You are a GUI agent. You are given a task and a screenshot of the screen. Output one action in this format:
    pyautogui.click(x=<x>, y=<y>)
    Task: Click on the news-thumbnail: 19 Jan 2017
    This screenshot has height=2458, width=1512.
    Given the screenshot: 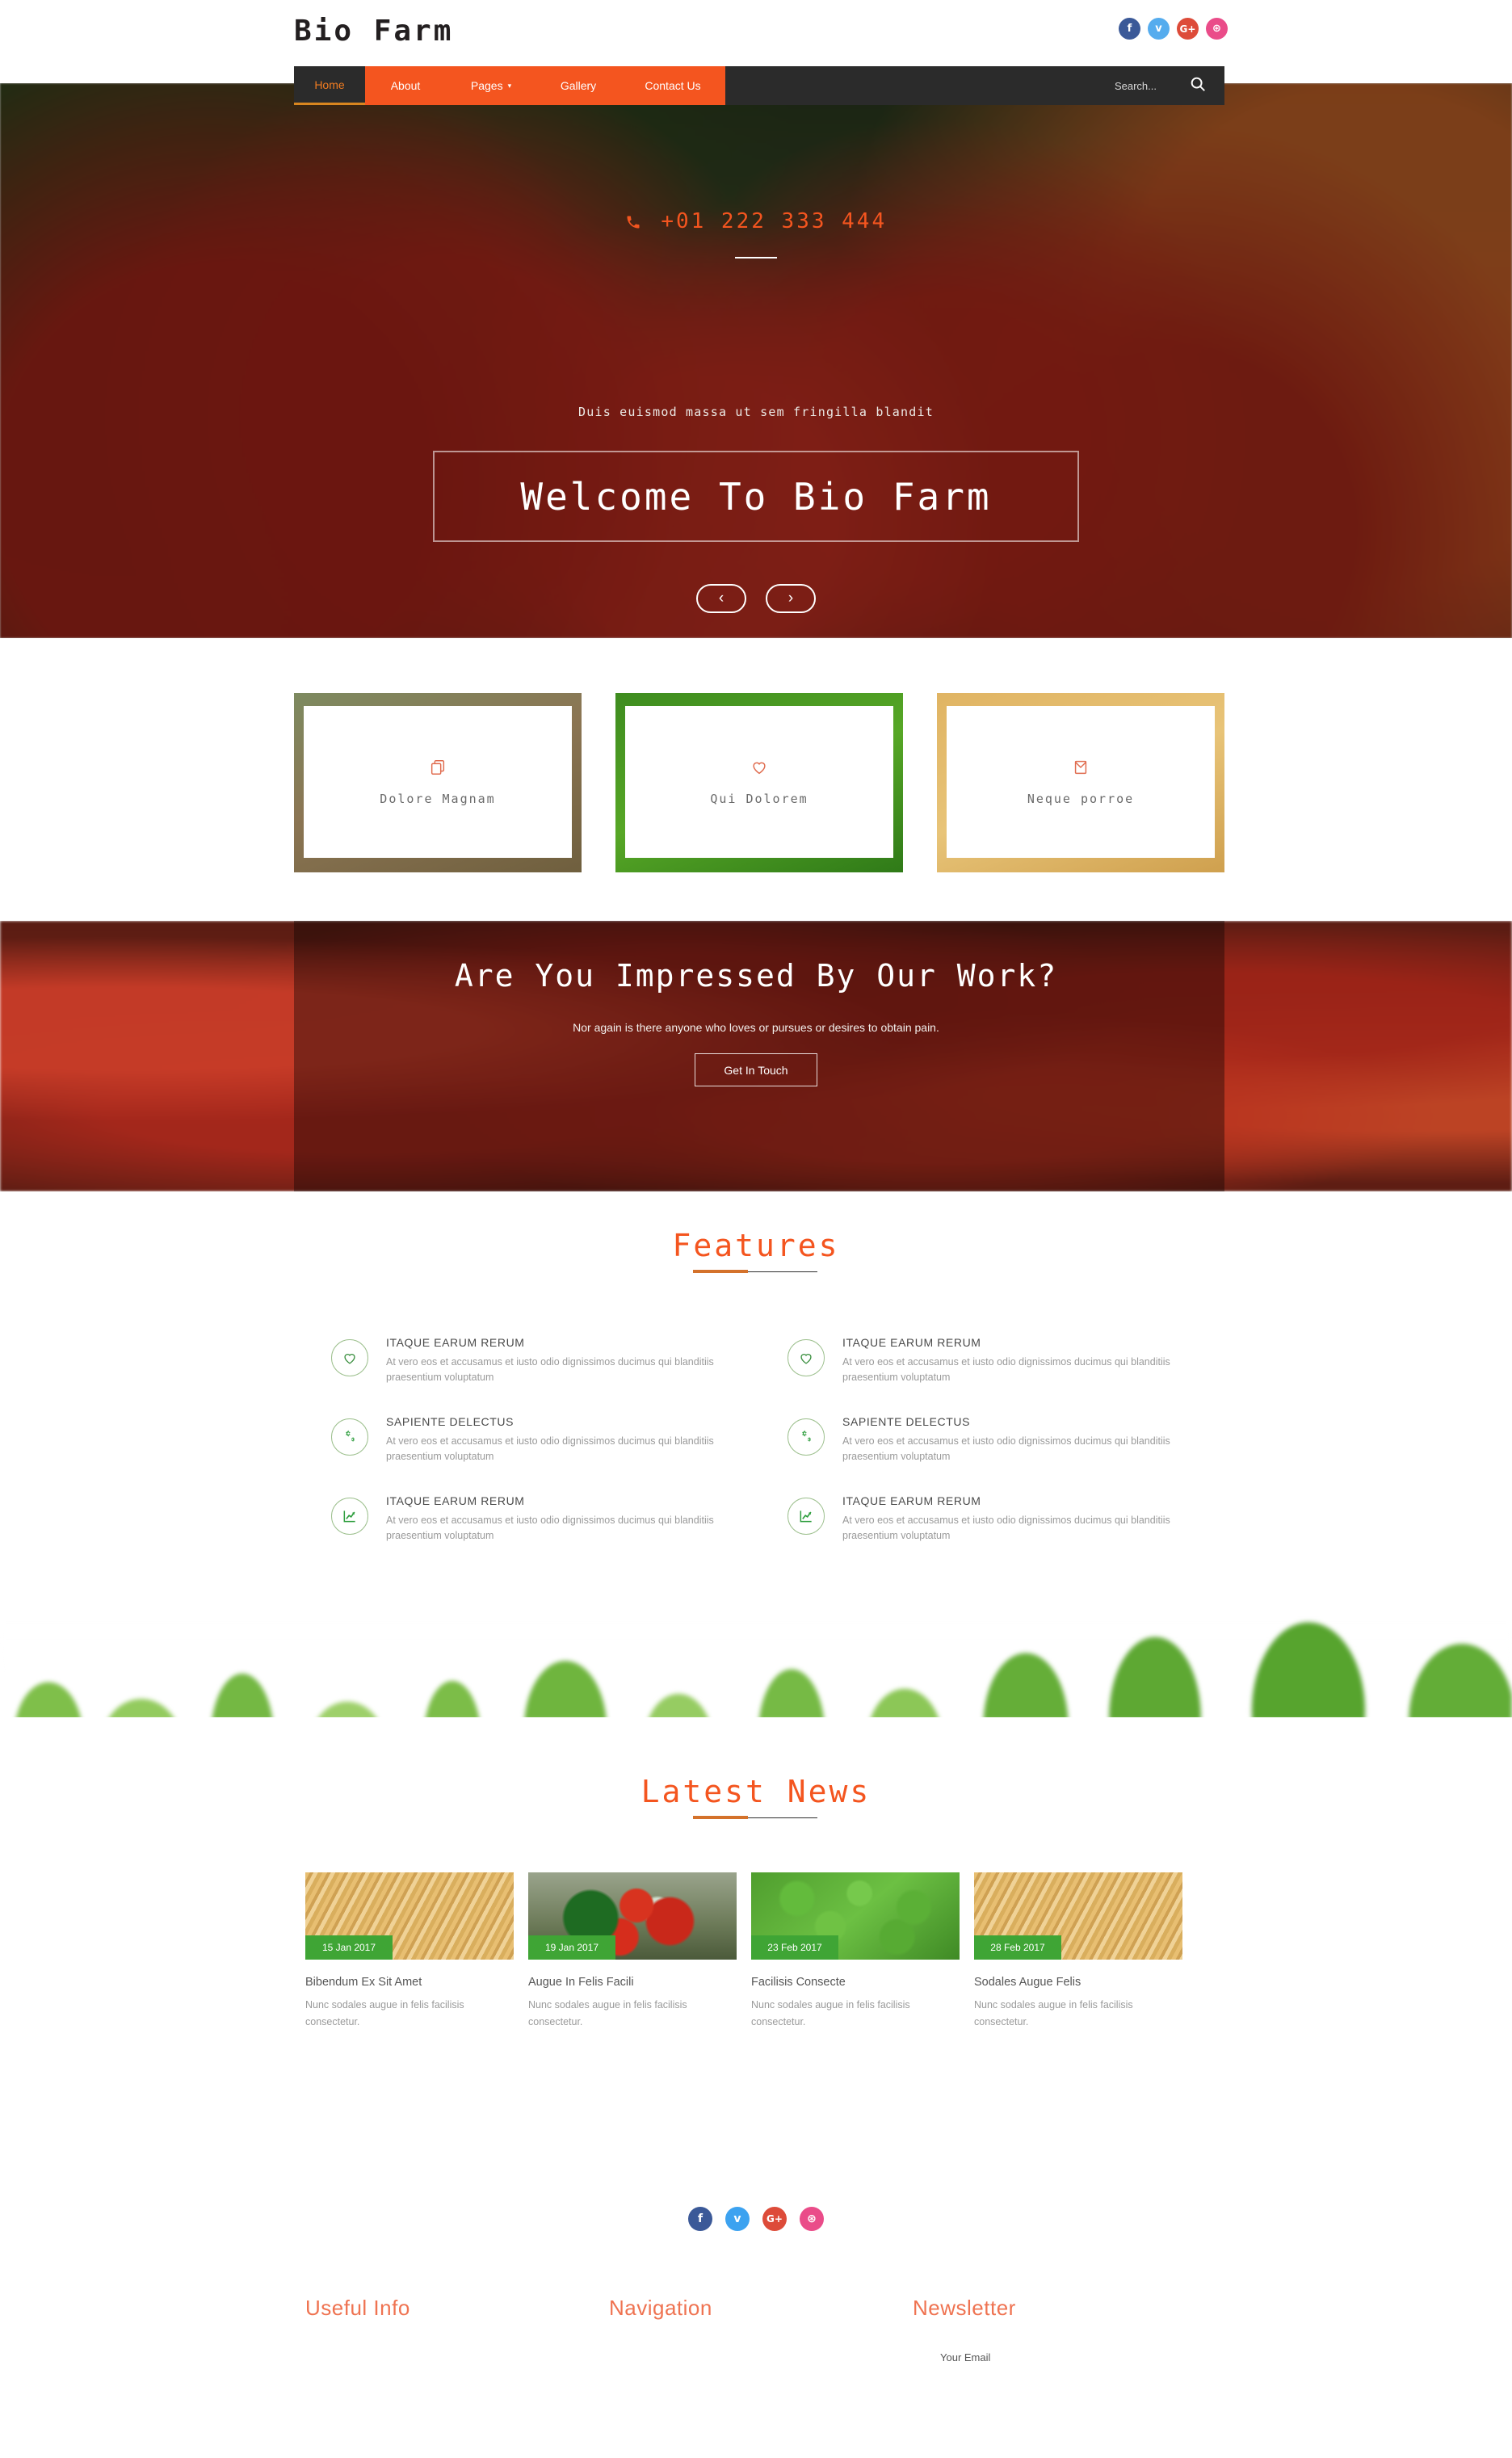 What is the action you would take?
    pyautogui.click(x=632, y=1916)
    